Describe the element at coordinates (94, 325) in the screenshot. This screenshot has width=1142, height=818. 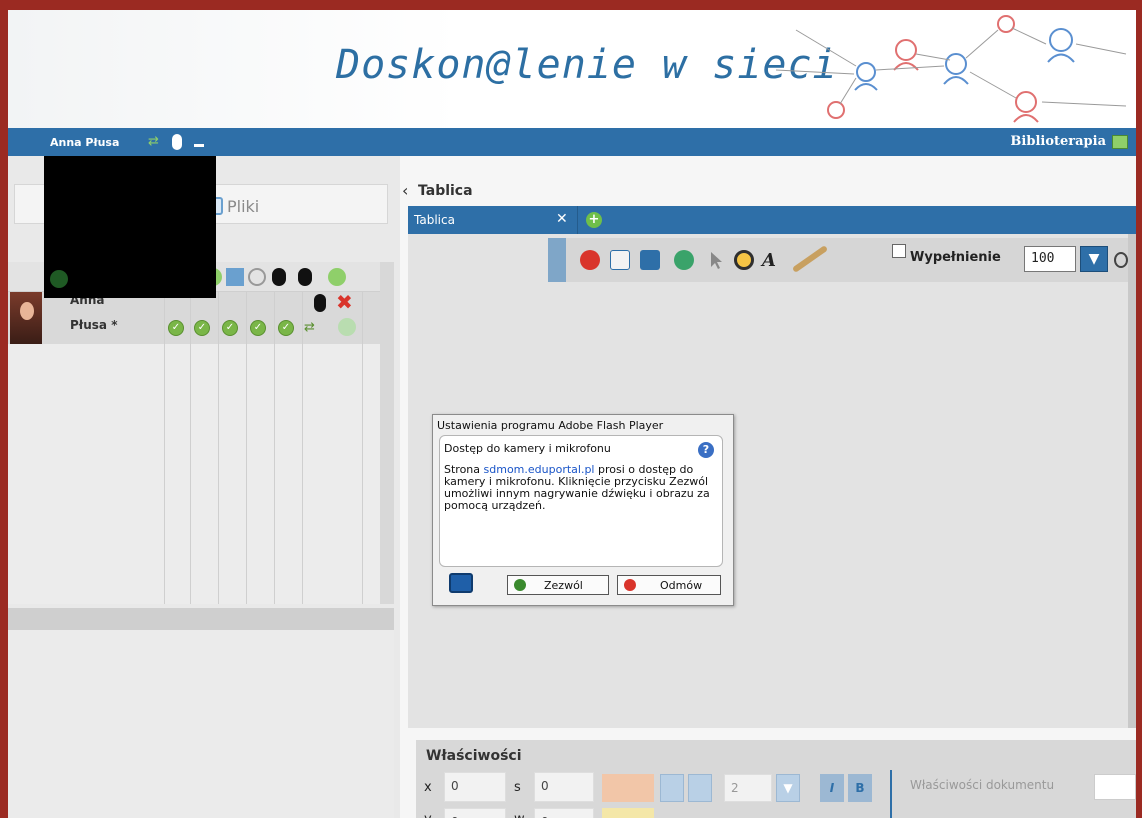
I see `user-last-name: Płusa *` at that location.